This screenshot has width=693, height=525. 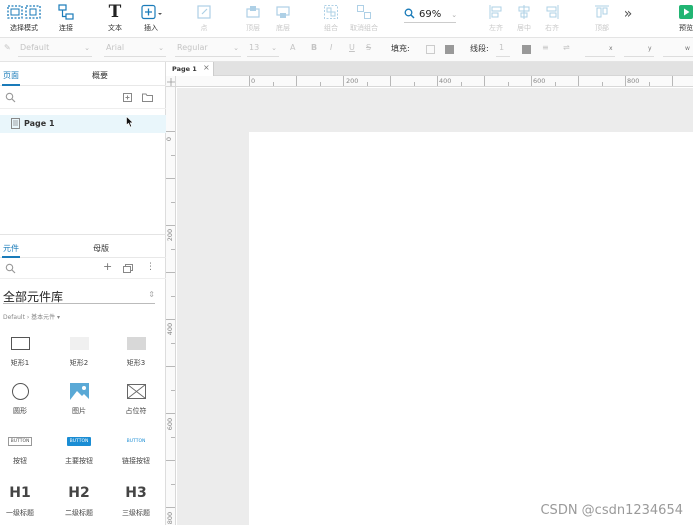 I want to click on widget-rectangle-1: 矩形1, so click(x=21, y=349).